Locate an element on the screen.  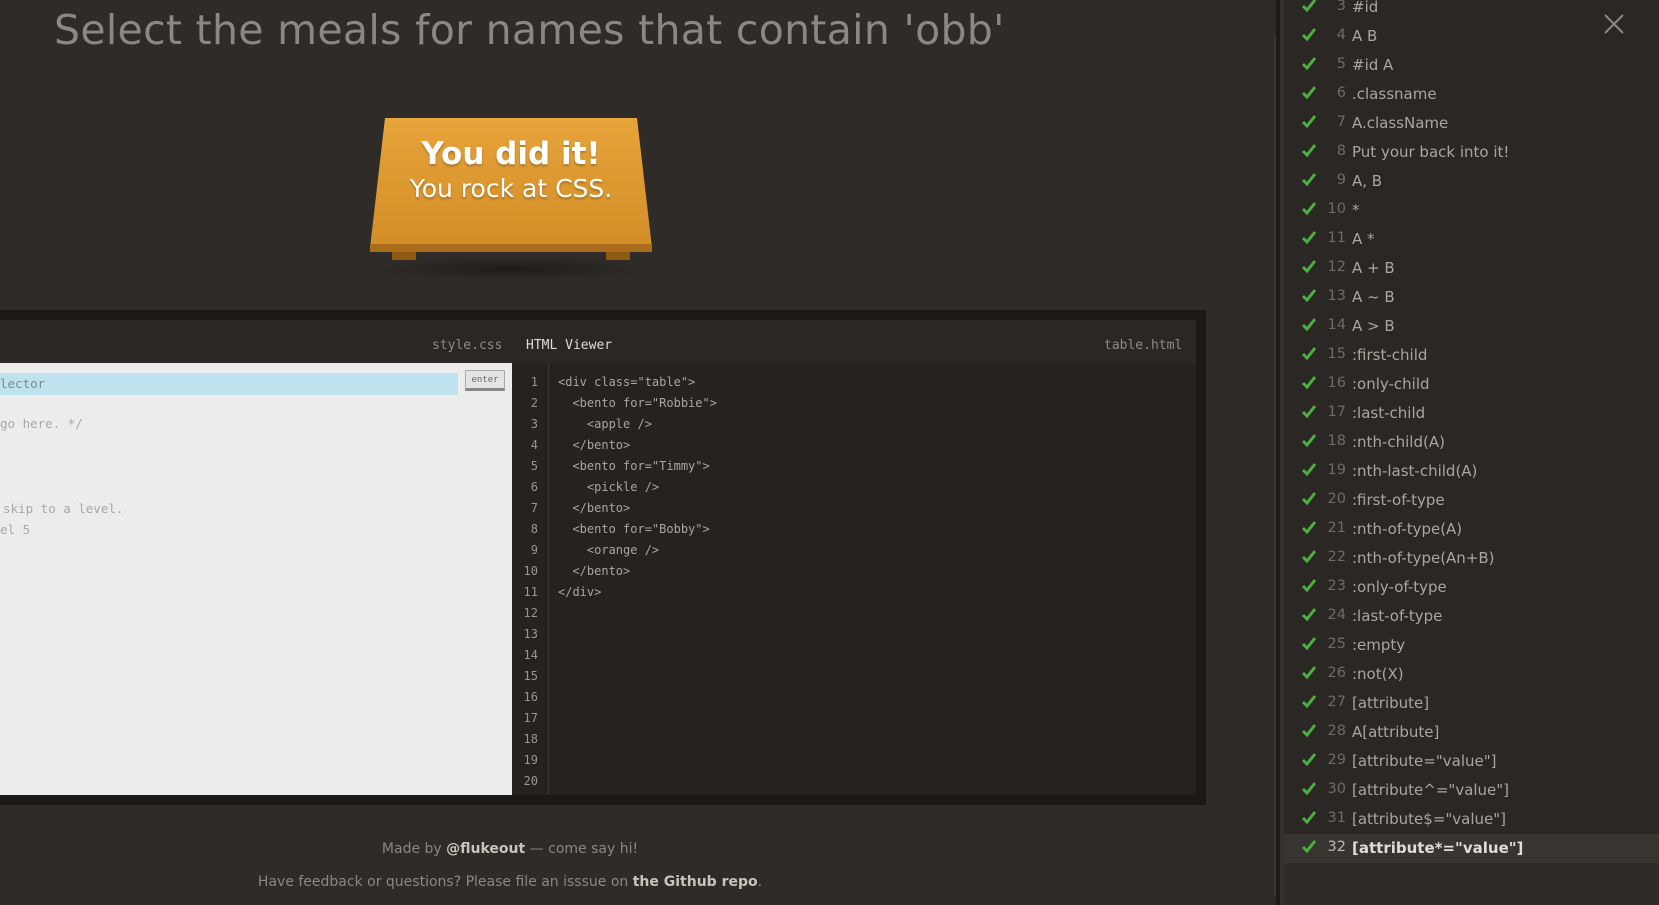
html-code-line: </div> is located at coordinates (579, 592).